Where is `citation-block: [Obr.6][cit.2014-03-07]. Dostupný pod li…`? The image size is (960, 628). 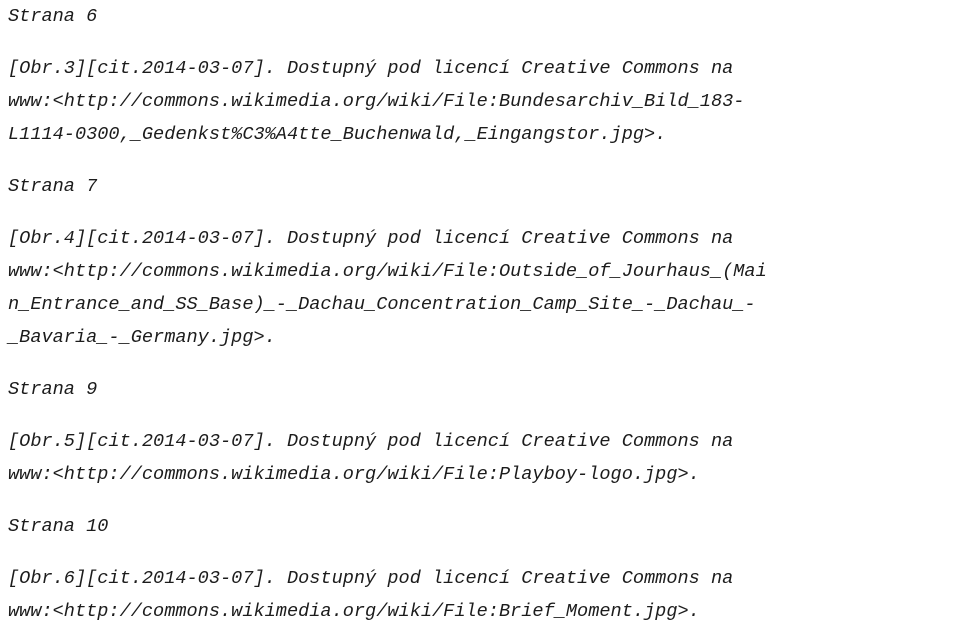
citation-block: [Obr.6][cit.2014-03-07]. Dostupný pod li… is located at coordinates (484, 595).